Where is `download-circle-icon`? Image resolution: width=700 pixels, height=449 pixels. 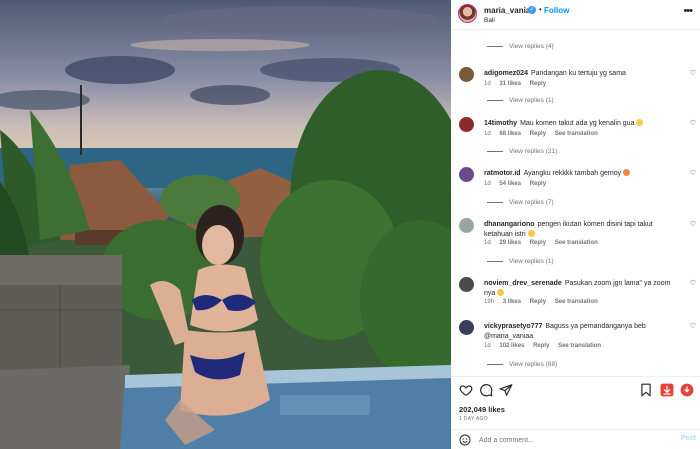
download-circle-icon is located at coordinates (687, 390).